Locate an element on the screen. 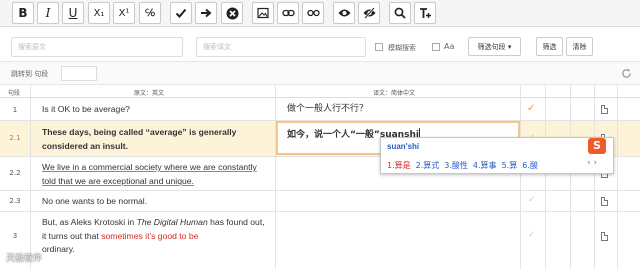 The height and width of the screenshot is (269, 640). confirm-button is located at coordinates (181, 13).